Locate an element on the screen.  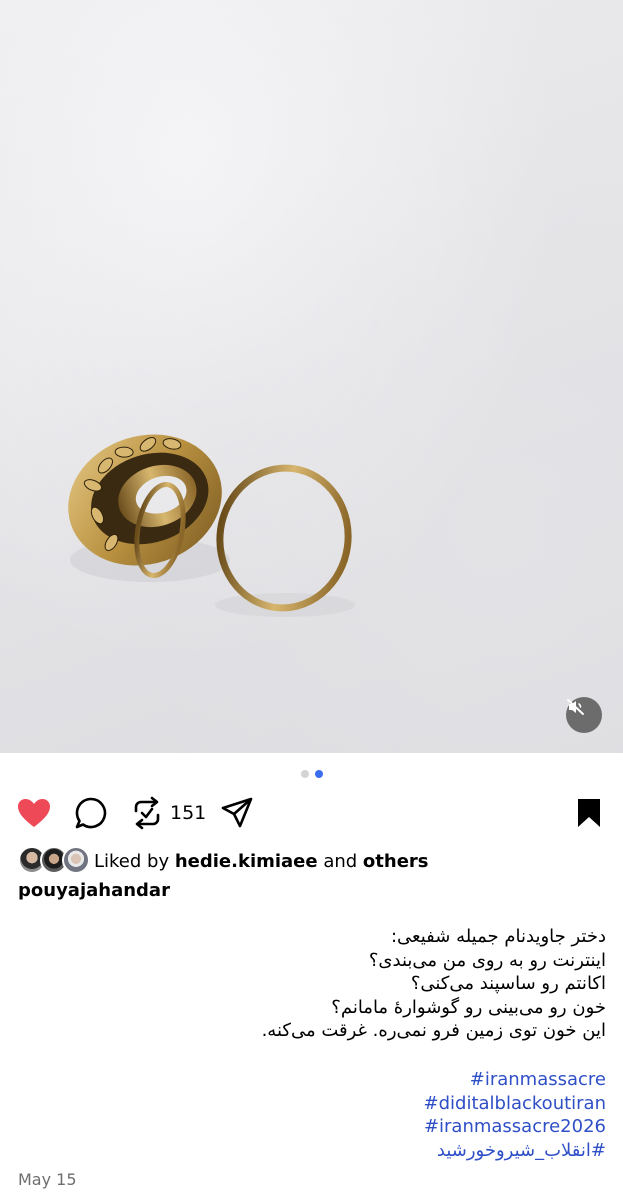
like-button is located at coordinates (34, 813).